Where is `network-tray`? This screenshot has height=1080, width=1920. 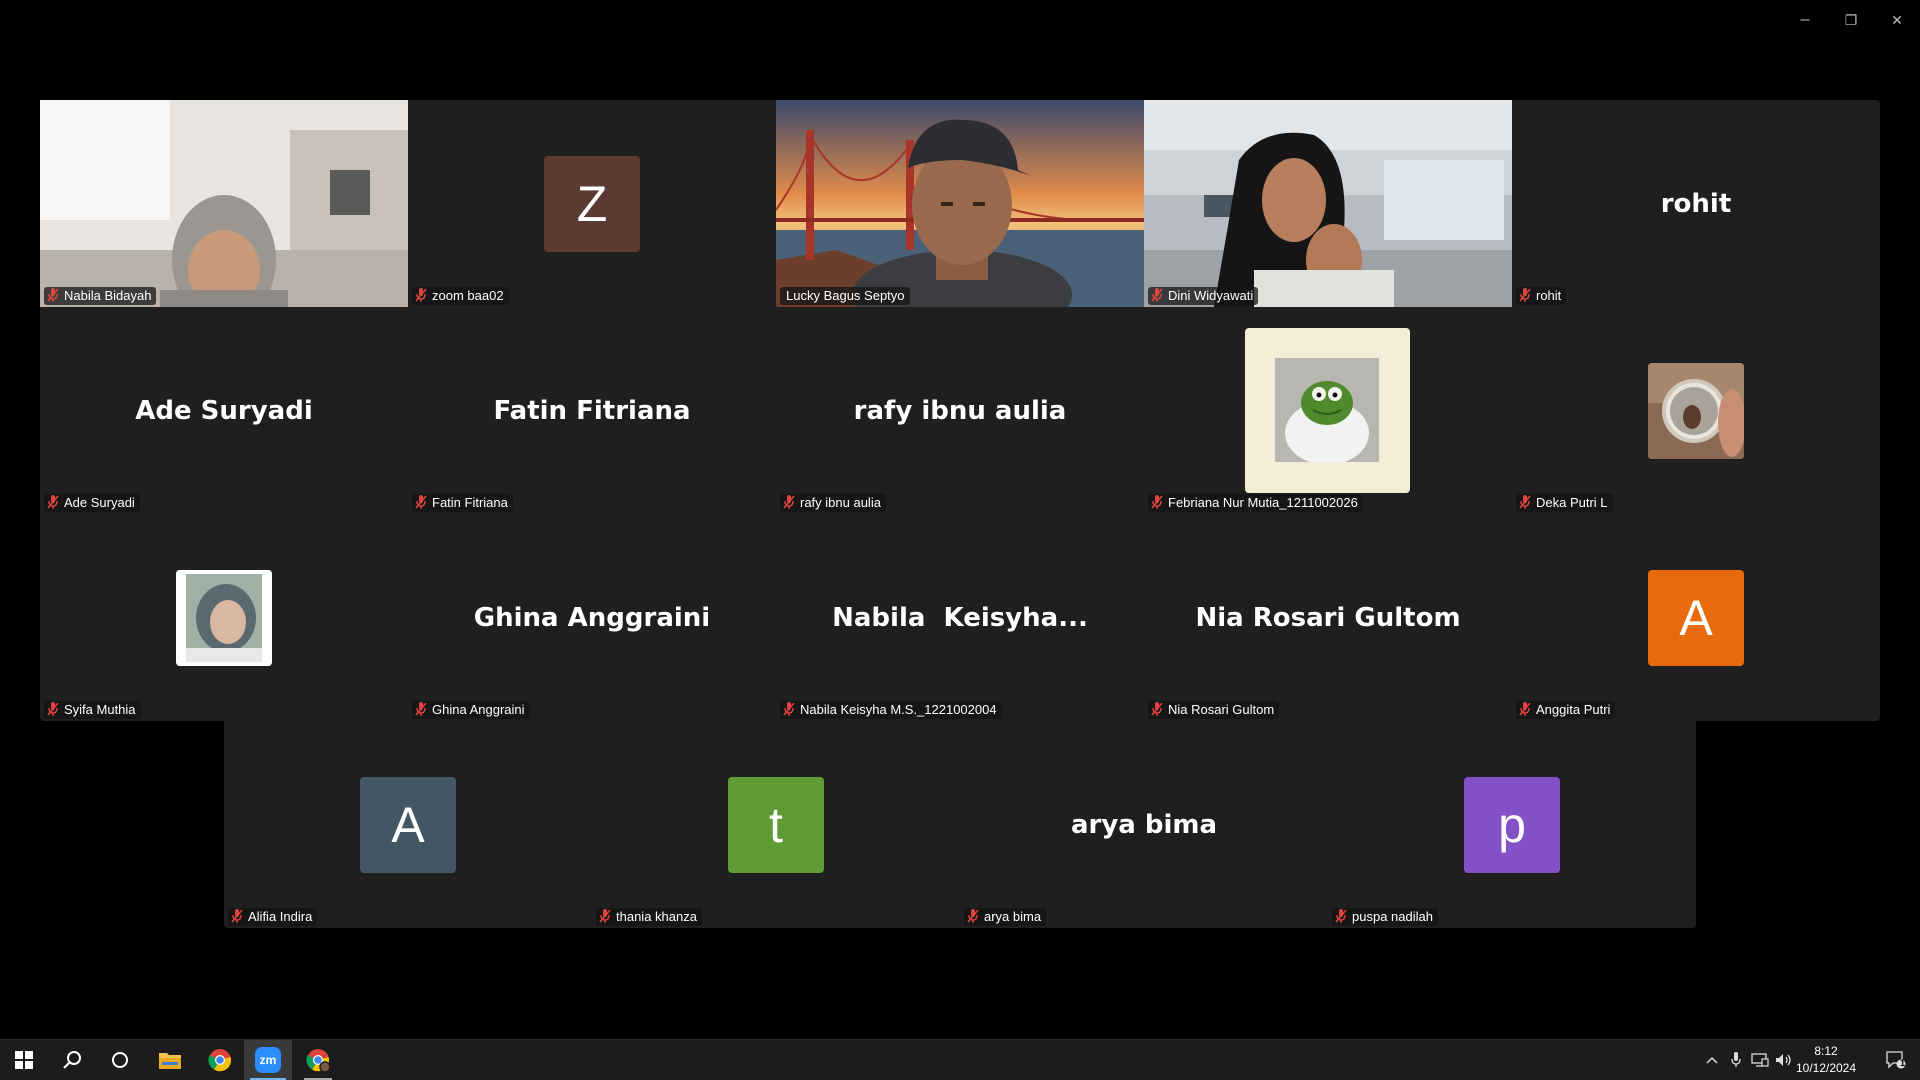
network-tray is located at coordinates (1760, 1060).